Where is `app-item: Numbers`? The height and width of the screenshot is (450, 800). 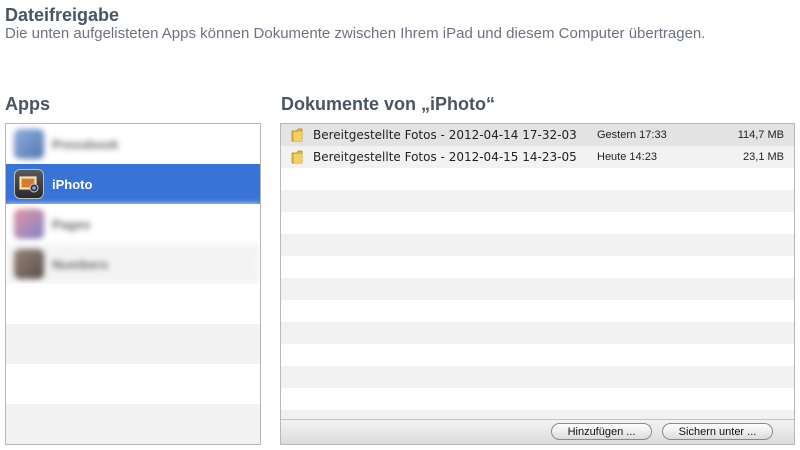 app-item: Numbers is located at coordinates (133, 264).